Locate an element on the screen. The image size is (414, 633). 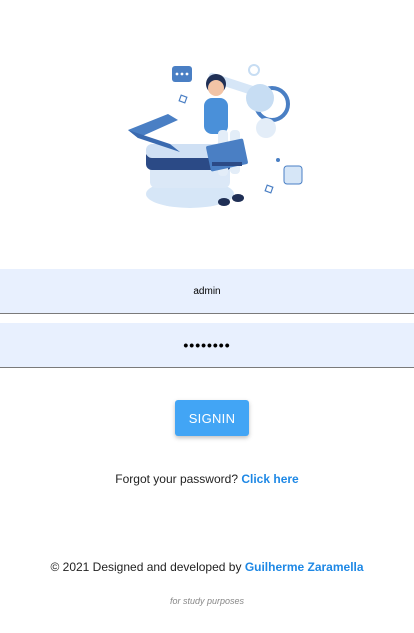
forgot-password-link: Click here is located at coordinates (269, 479).